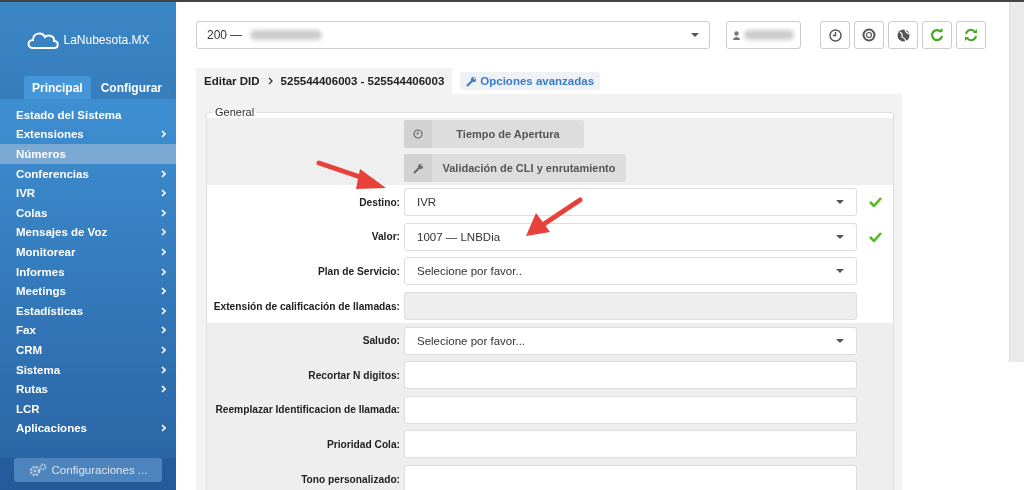 Image resolution: width=1024 pixels, height=490 pixels. I want to click on select-field: 1007 — LNBDia, so click(630, 236).